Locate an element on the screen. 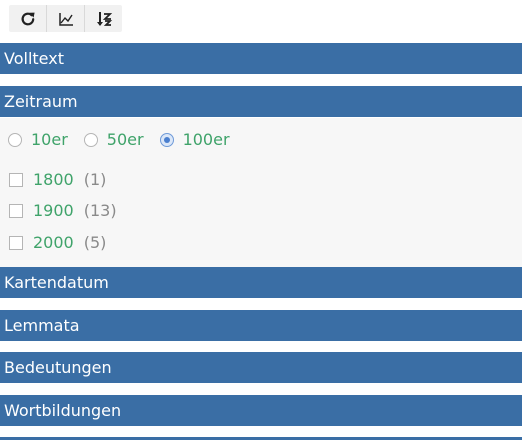 The image size is (522, 440). interval-option-50er: 50er is located at coordinates (113, 139).